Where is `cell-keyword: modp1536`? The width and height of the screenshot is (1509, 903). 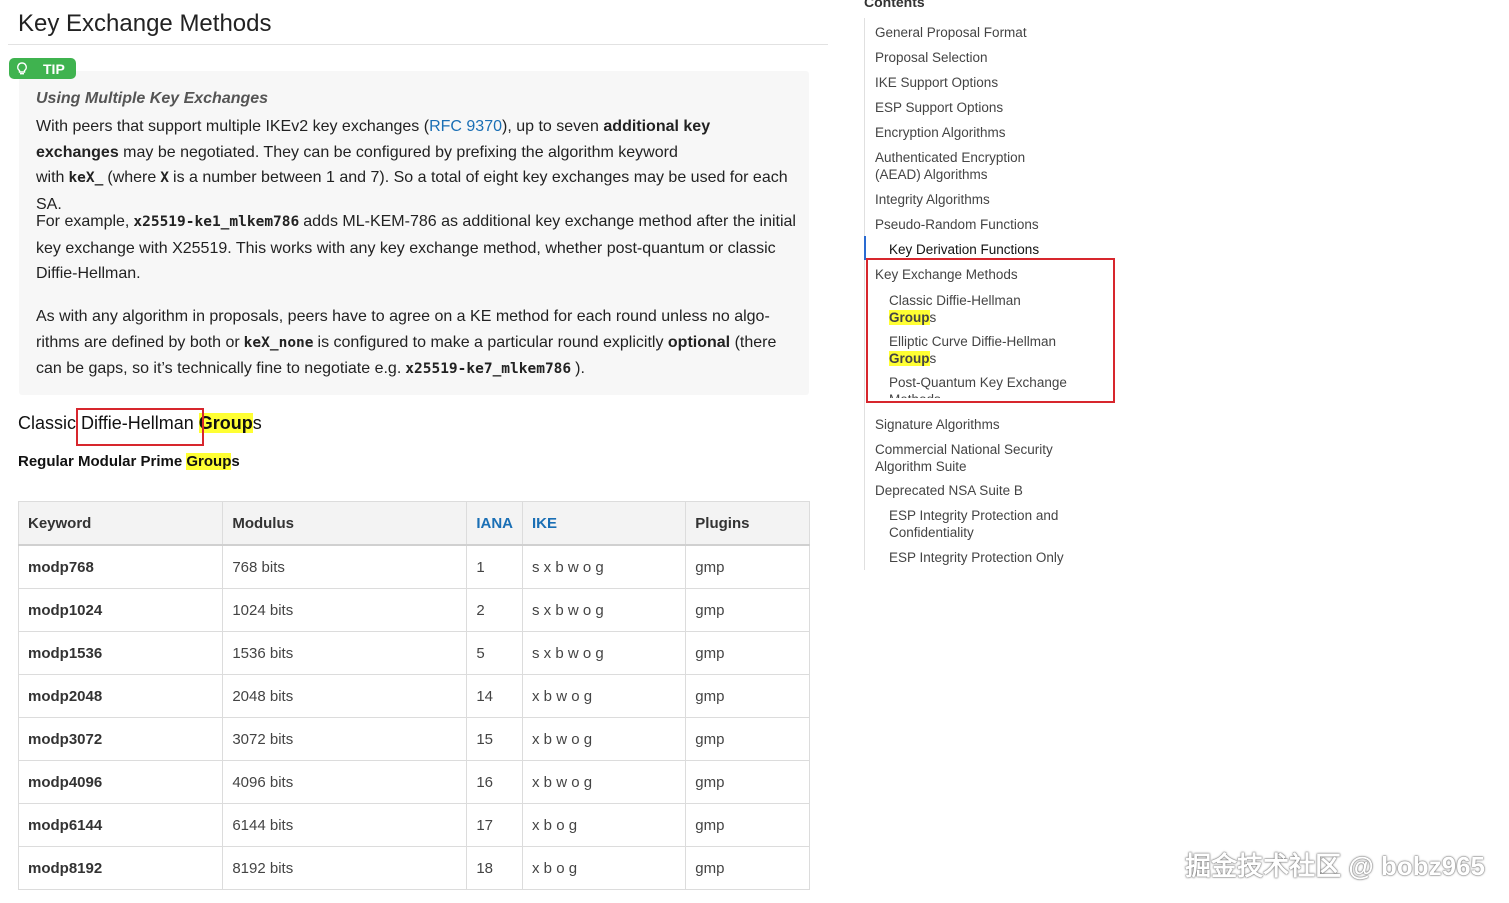
cell-keyword: modp1536 is located at coordinates (120, 653).